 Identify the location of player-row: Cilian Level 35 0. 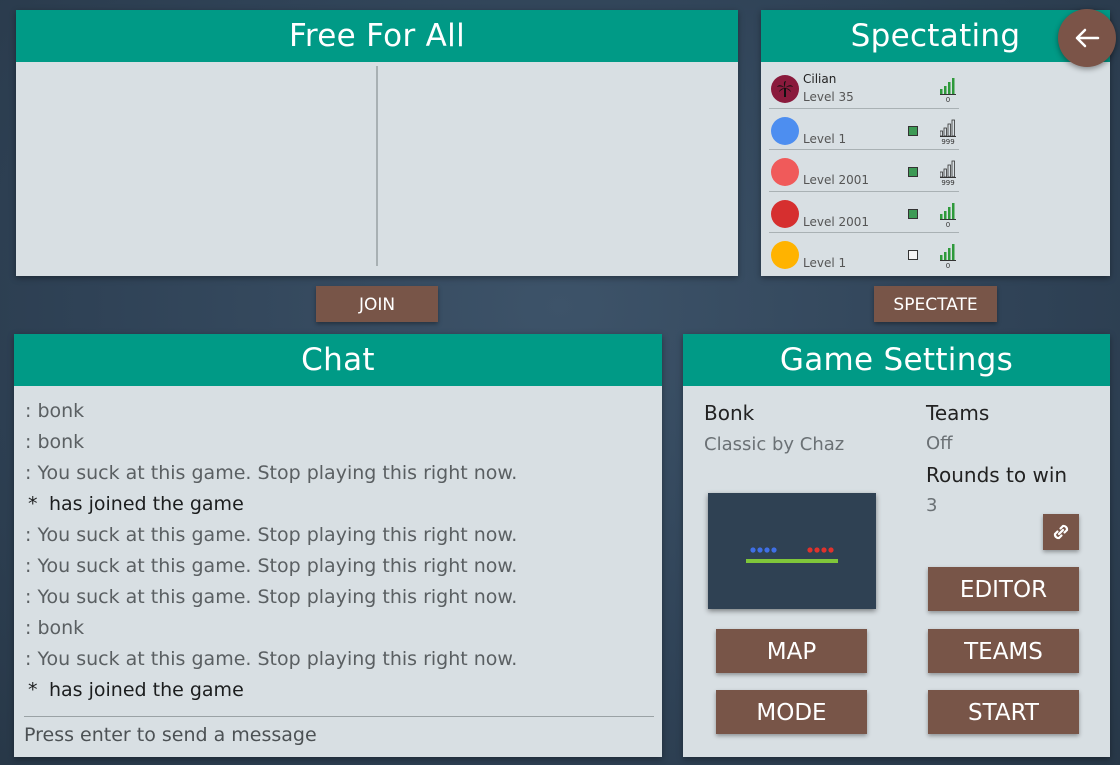
(864, 88).